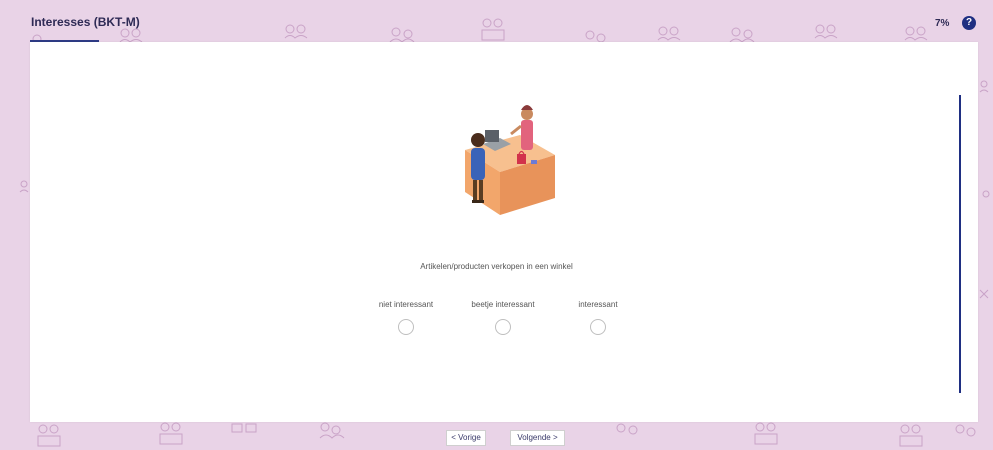 Image resolution: width=993 pixels, height=450 pixels. I want to click on progress-percentage: 7%, so click(942, 23).